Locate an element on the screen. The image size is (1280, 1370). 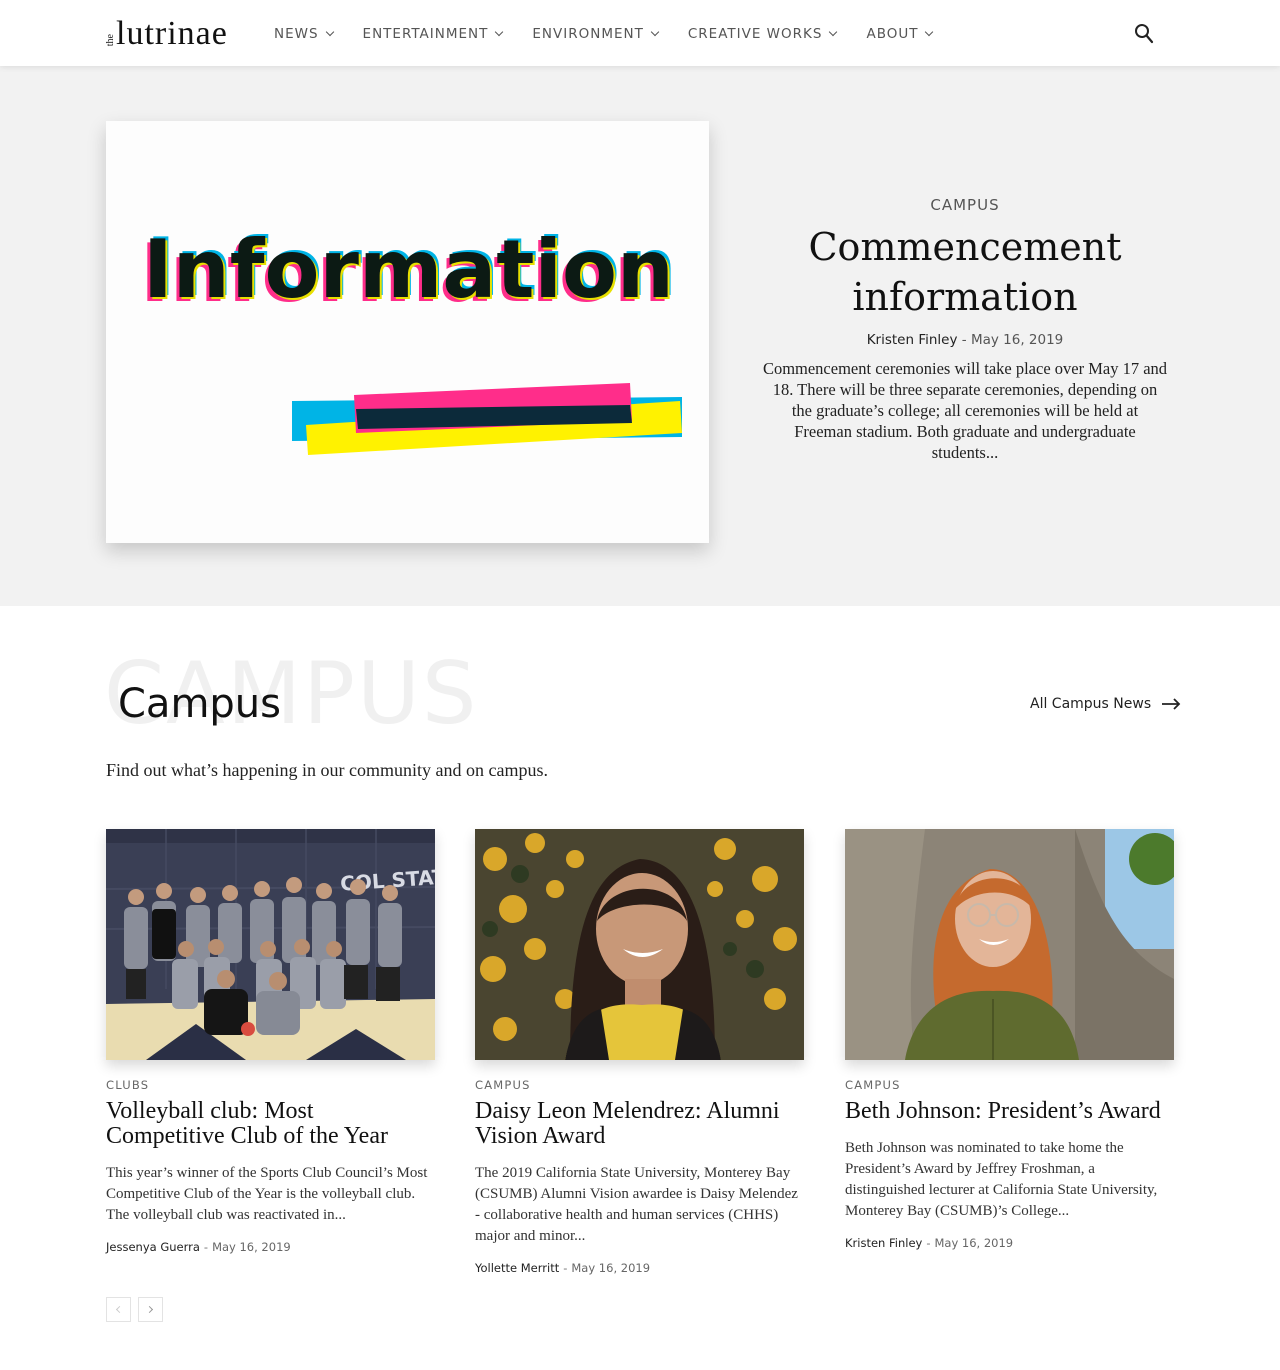
chevron-right-icon is located at coordinates (149, 1309).